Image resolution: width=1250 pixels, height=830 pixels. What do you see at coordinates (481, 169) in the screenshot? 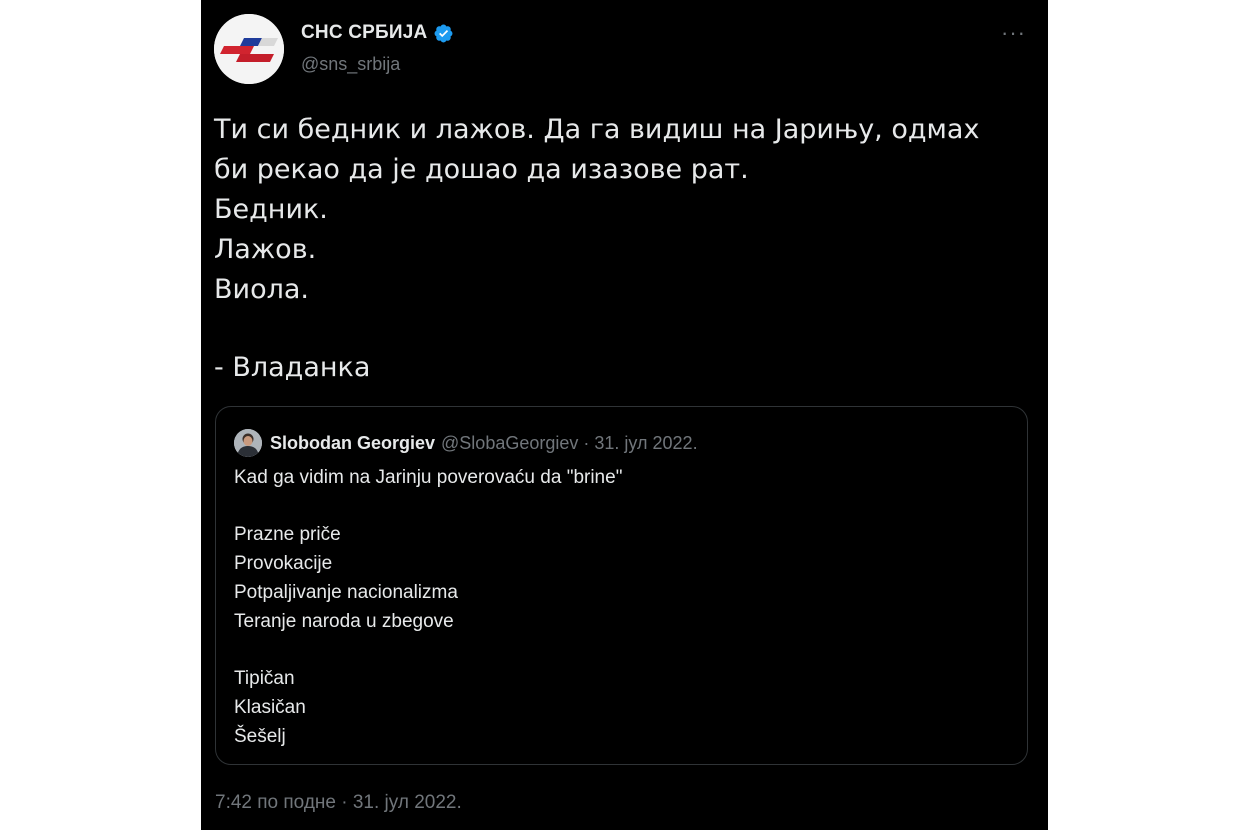
I see `tweet-text-line: би рекао да је дошао да изазове рат.` at bounding box center [481, 169].